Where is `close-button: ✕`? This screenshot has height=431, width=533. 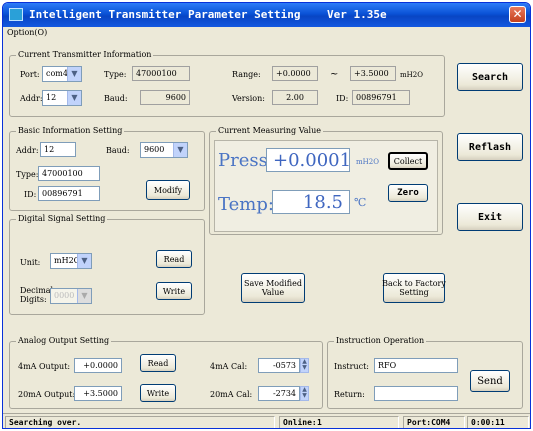 close-button: ✕ is located at coordinates (517, 14).